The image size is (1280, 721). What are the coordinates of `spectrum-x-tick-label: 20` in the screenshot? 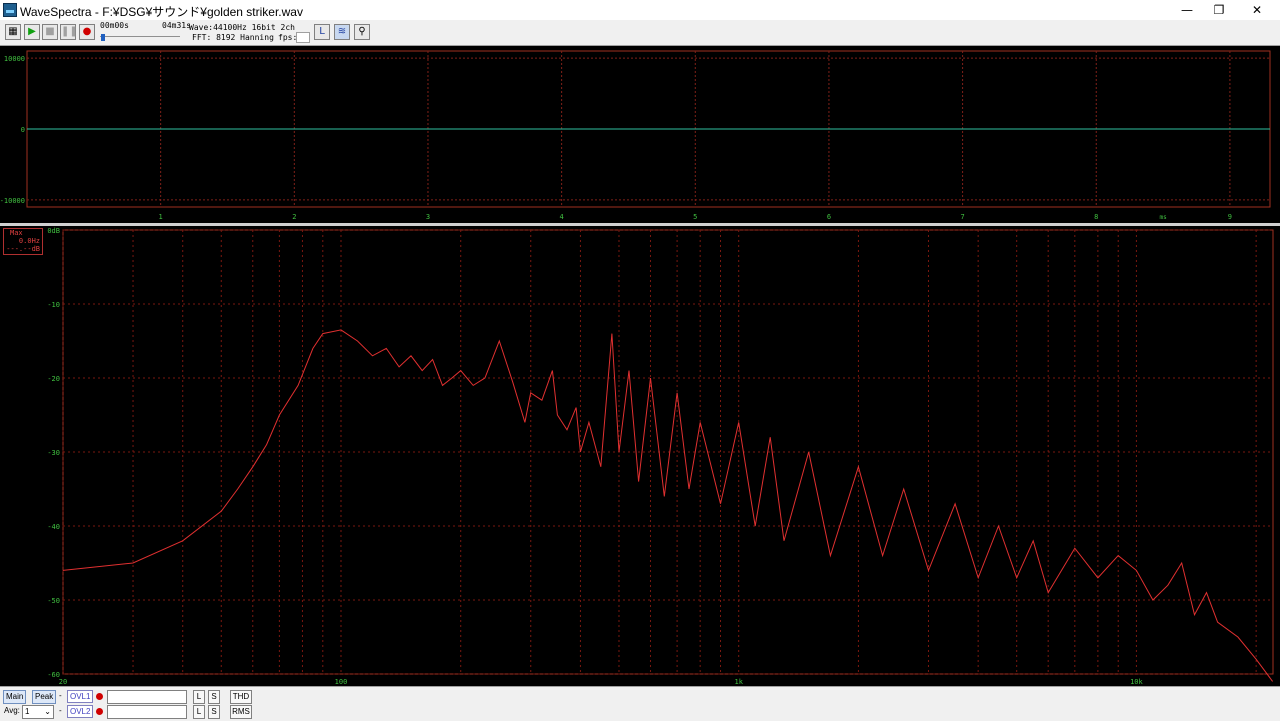 It's located at (63, 682).